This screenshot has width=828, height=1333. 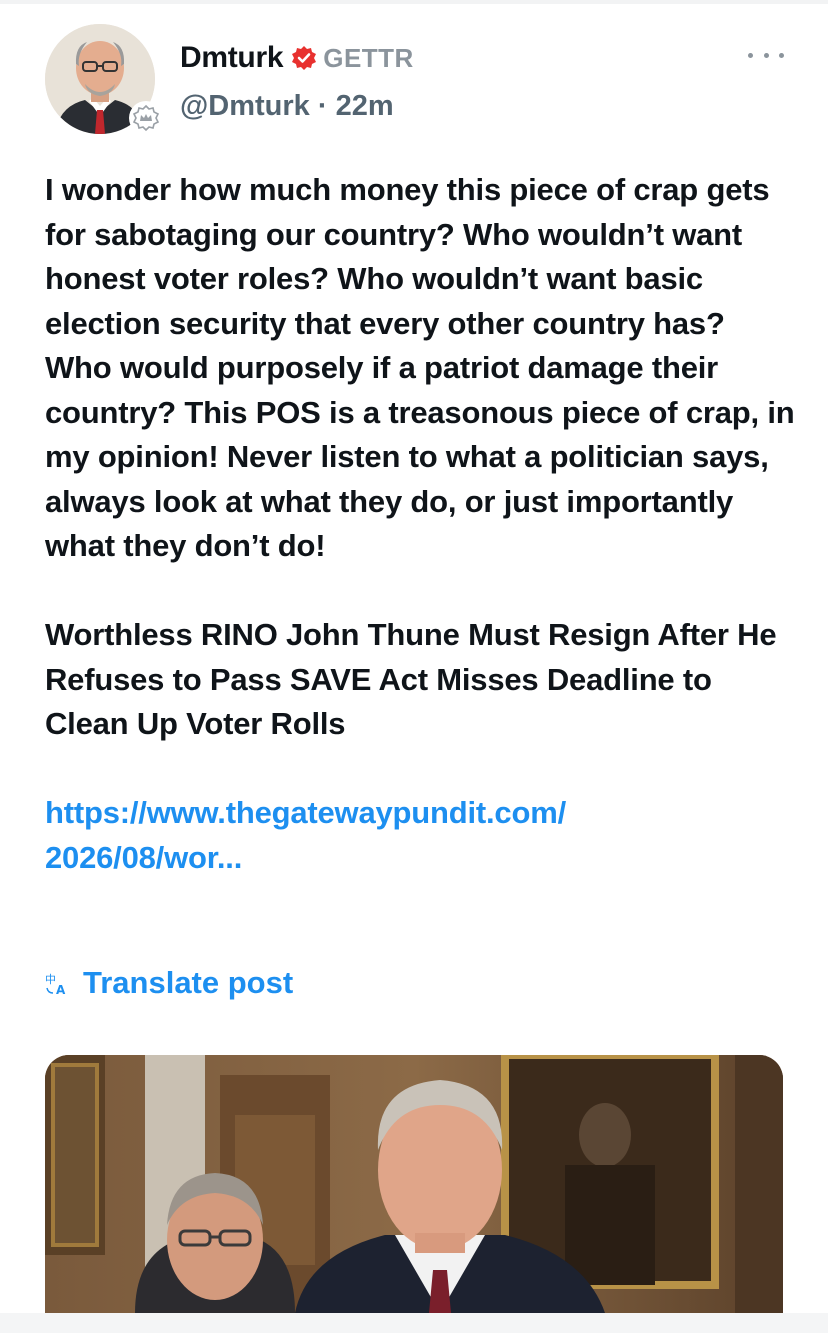 I want to click on platform-label: GETTR, so click(x=368, y=57).